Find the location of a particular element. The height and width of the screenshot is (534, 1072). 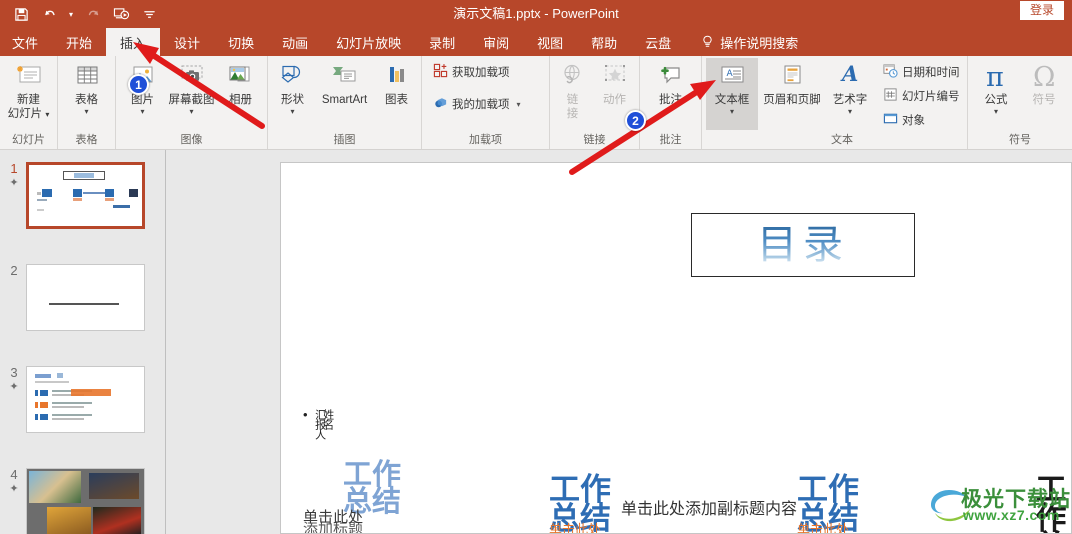

undo-dropdown-icon: ▾ is located at coordinates (71, 14).